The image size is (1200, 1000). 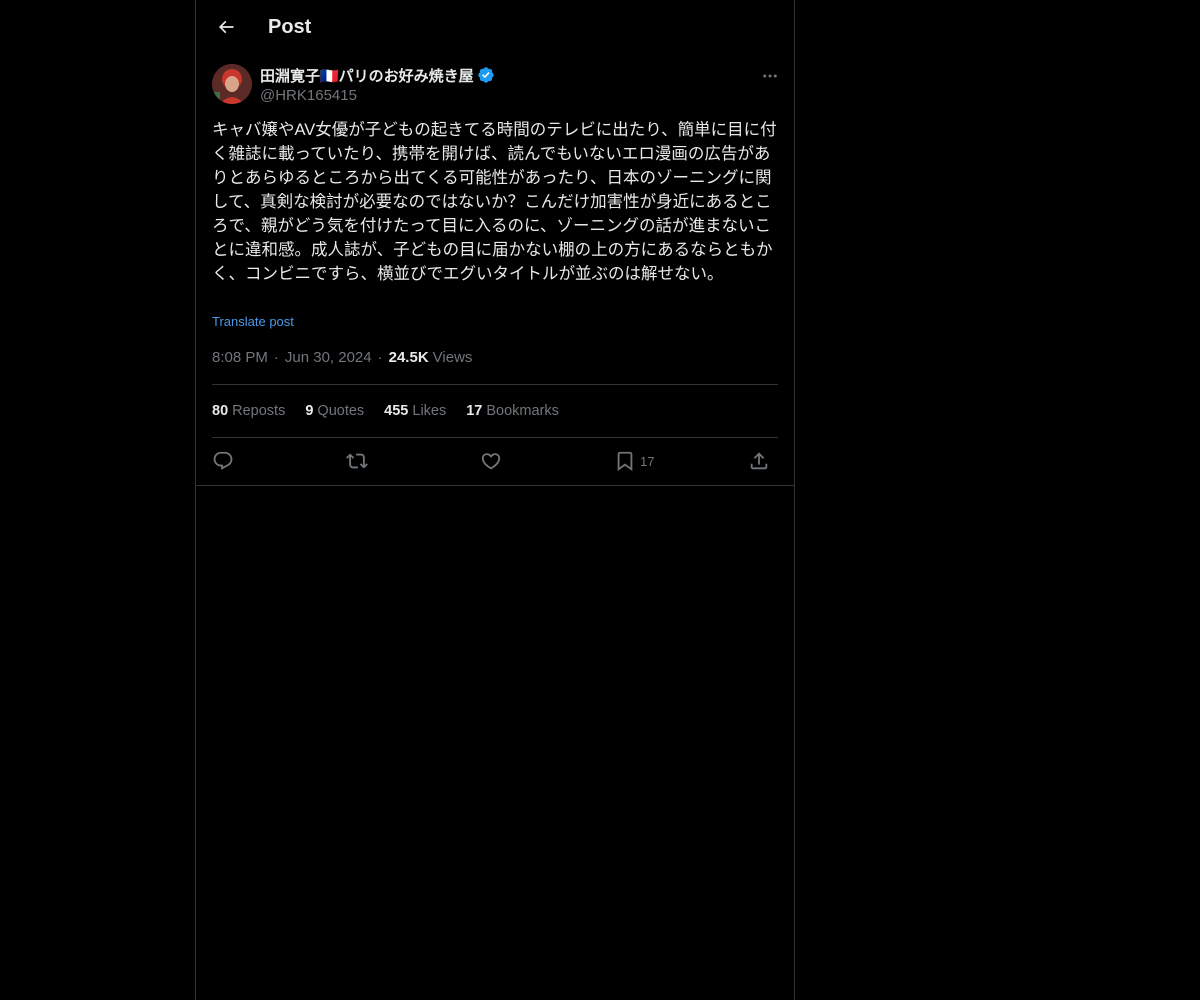 I want to click on likes-count: 455, so click(x=396, y=411).